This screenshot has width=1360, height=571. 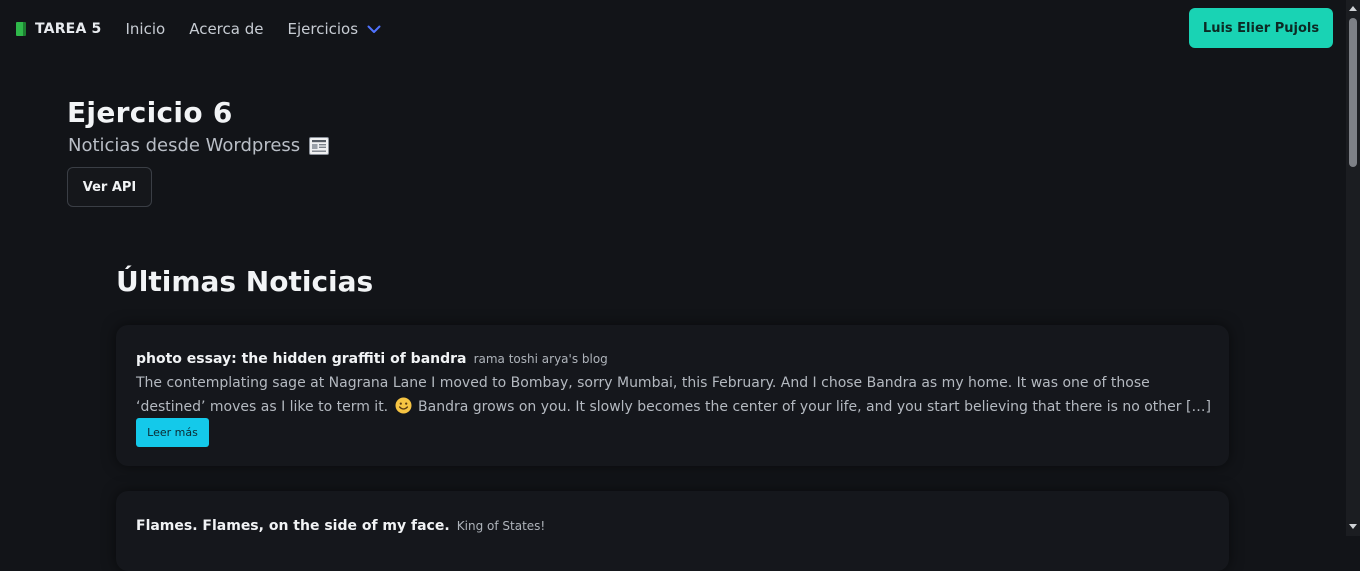 What do you see at coordinates (1261, 28) in the screenshot?
I see `user-profile-button: Luis Elier Pujols` at bounding box center [1261, 28].